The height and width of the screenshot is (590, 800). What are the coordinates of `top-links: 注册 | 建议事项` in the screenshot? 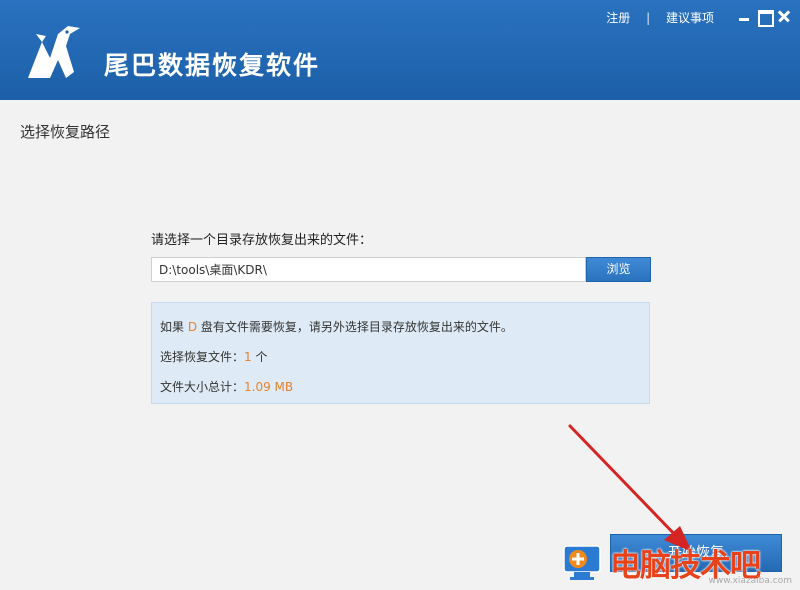 It's located at (660, 17).